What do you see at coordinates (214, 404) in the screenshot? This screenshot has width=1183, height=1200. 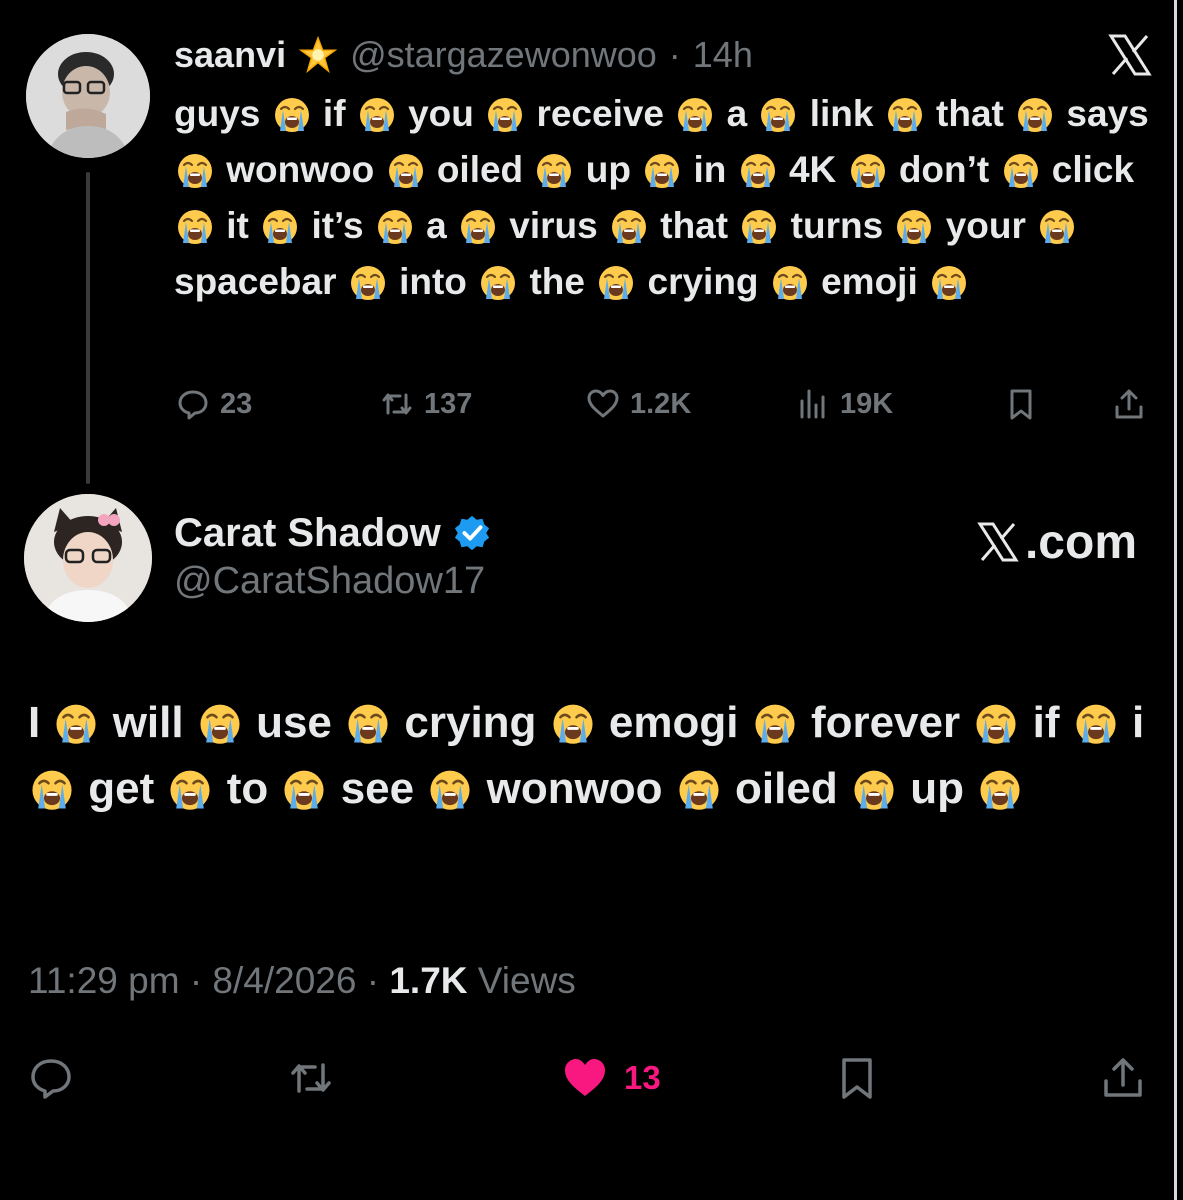 I see `reply-button: 23` at bounding box center [214, 404].